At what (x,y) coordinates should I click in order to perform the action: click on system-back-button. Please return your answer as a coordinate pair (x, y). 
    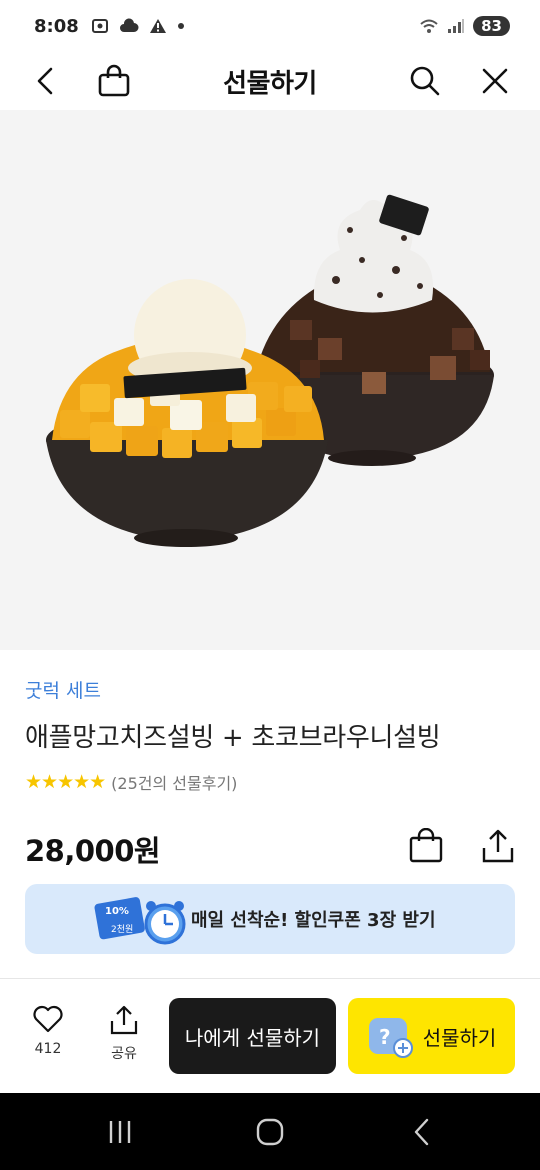
    Looking at the image, I should click on (422, 1132).